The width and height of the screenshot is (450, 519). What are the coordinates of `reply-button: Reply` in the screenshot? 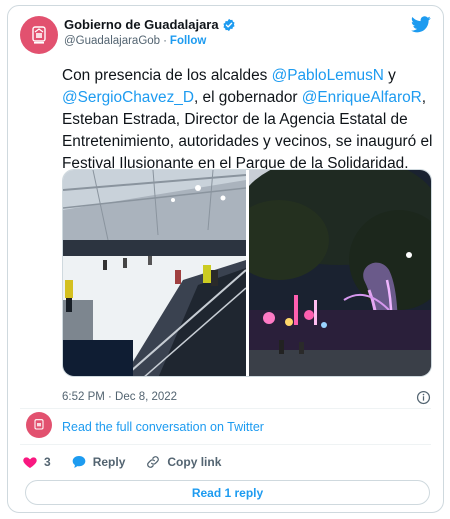 It's located at (98, 462).